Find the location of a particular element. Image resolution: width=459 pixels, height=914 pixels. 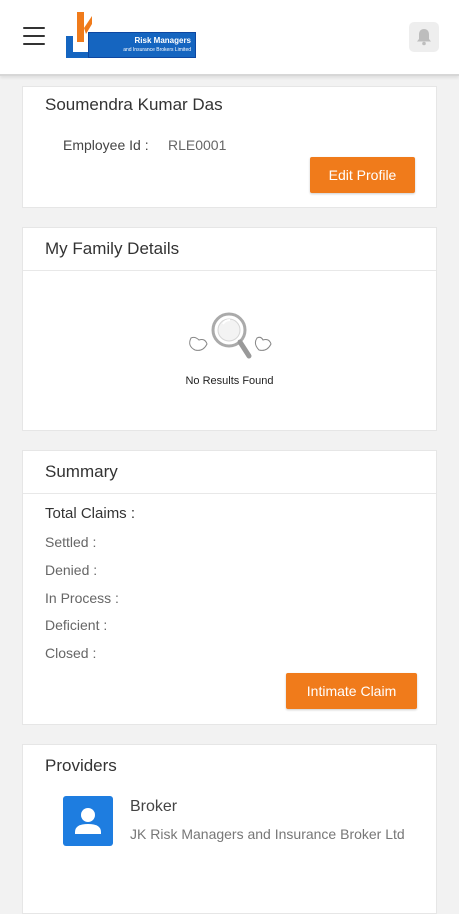

edit-profile-button: Edit Profile is located at coordinates (362, 175).